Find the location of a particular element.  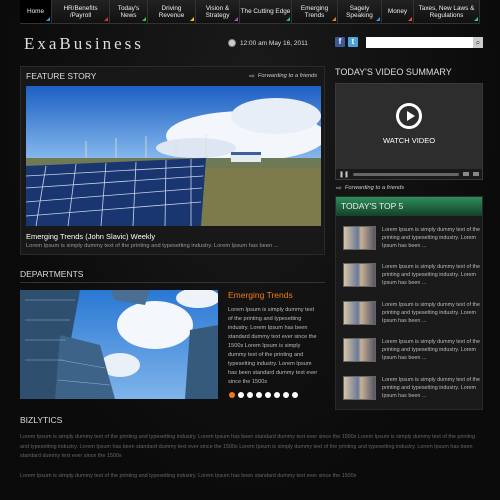

video-forward-link: ⇨ Forwarding to a friends is located at coordinates (370, 188).